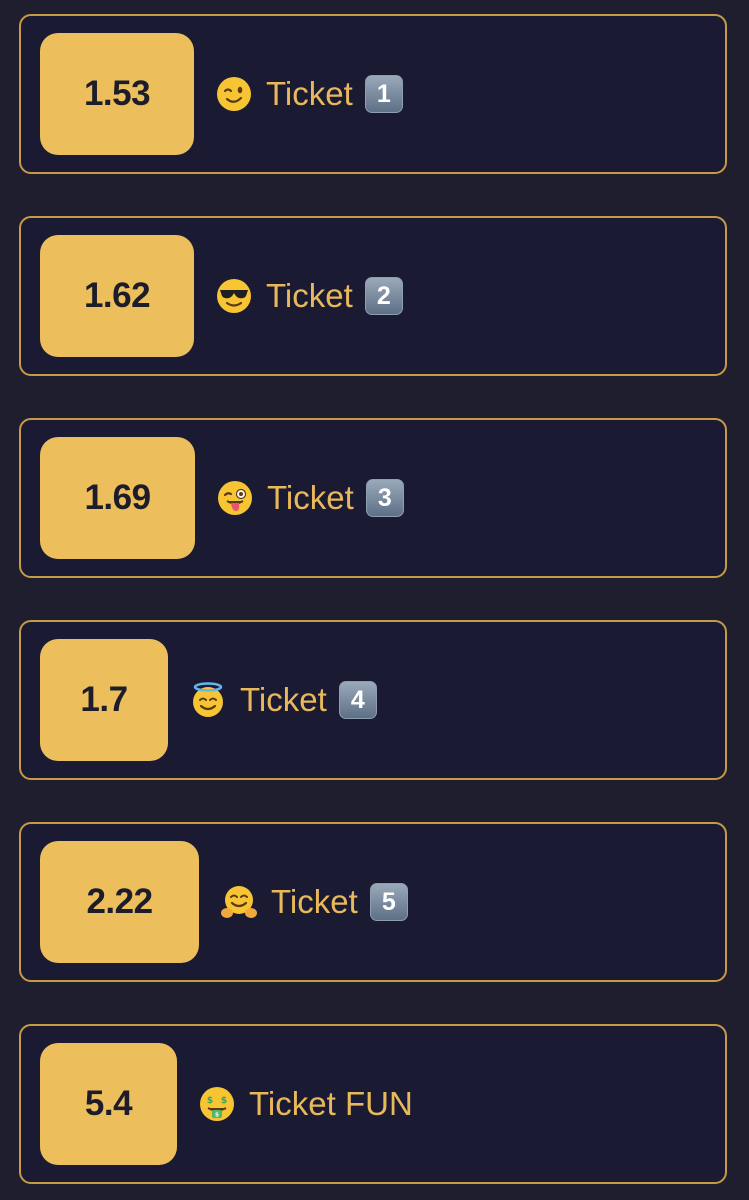  What do you see at coordinates (234, 296) in the screenshot?
I see `sunglasses-face-icon` at bounding box center [234, 296].